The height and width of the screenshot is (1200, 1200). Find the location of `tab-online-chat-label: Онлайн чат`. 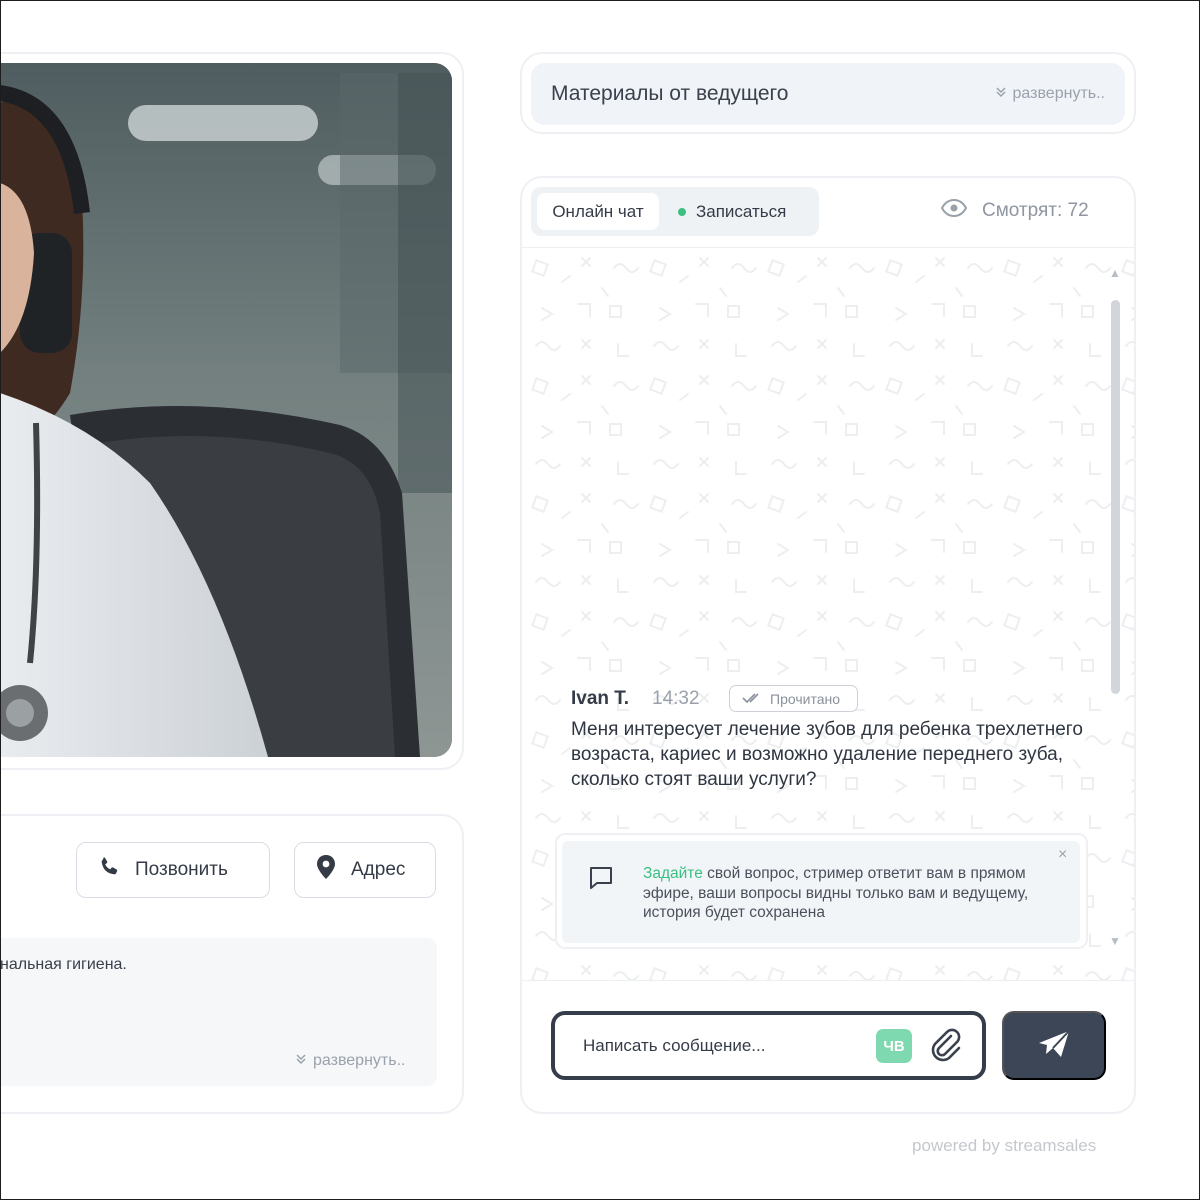

tab-online-chat-label: Онлайн чат is located at coordinates (598, 211).